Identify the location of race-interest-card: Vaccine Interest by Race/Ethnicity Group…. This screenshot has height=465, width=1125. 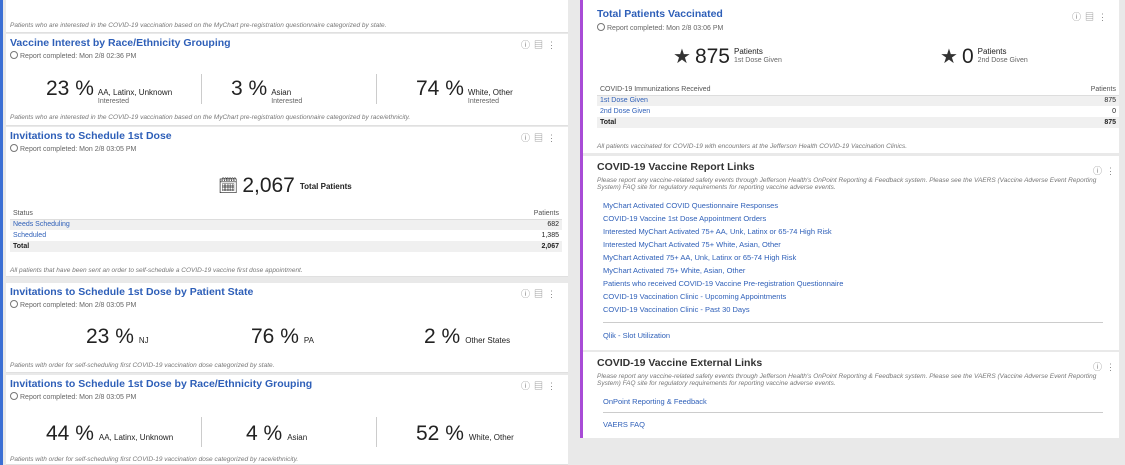
(287, 80).